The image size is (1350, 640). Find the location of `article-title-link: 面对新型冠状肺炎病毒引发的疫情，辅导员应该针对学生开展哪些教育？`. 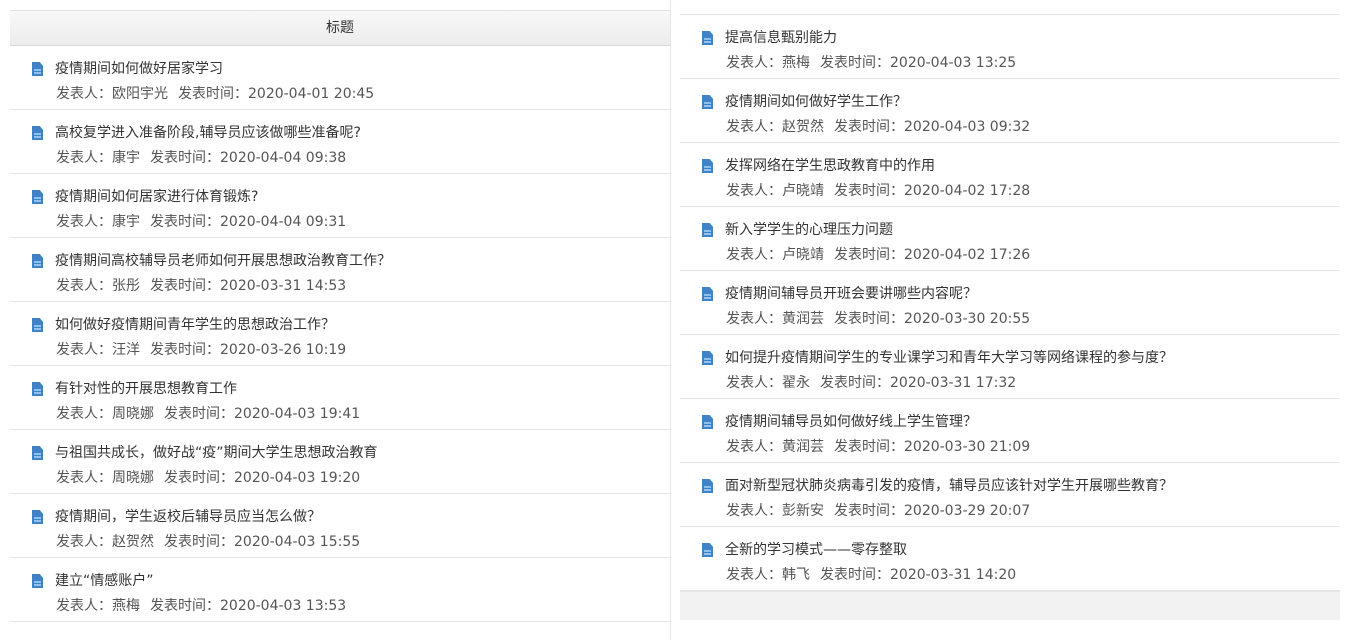

article-title-link: 面对新型冠状肺炎病毒引发的疫情，辅导员应该针对学生开展哪些教育？ is located at coordinates (949, 485).